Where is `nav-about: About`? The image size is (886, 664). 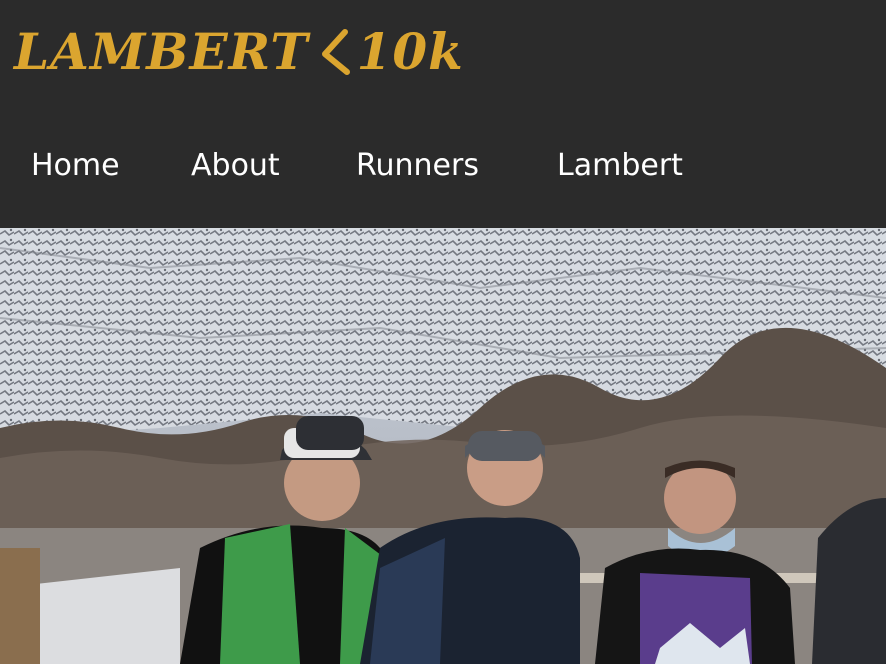
nav-about: About is located at coordinates (235, 166).